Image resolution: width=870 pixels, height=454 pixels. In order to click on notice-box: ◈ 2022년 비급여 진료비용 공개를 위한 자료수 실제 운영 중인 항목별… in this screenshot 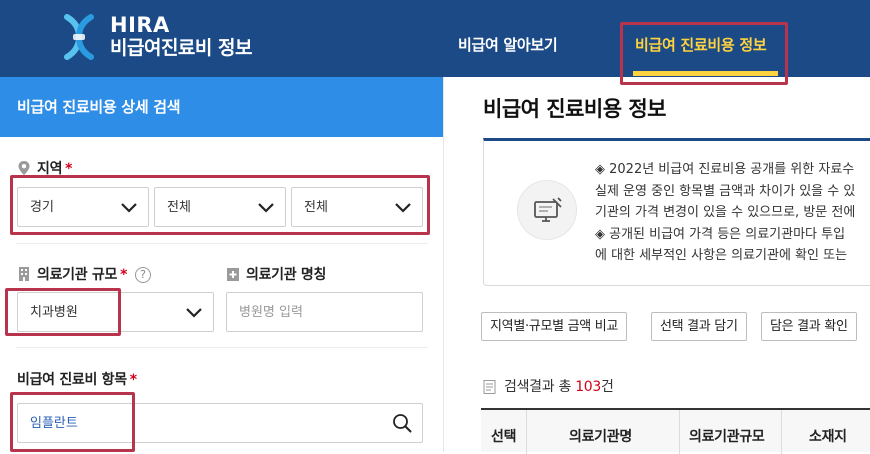, I will do `click(676, 212)`.